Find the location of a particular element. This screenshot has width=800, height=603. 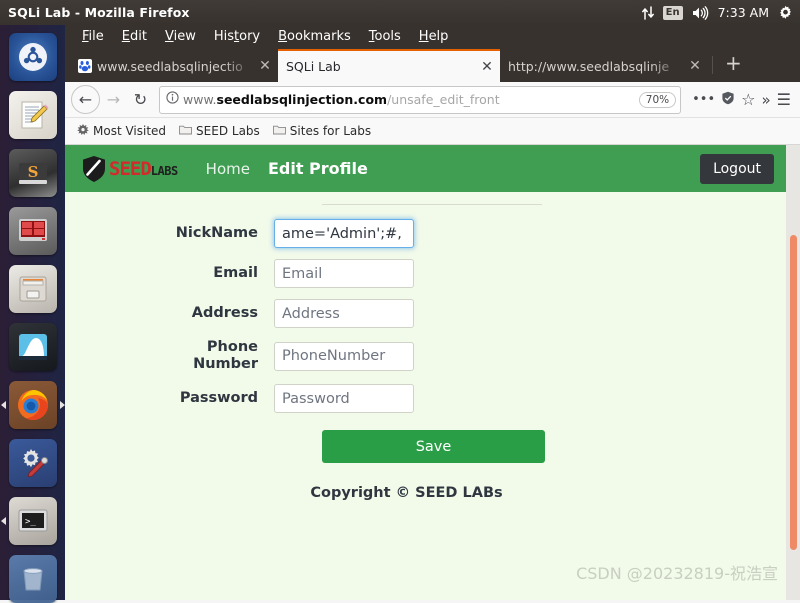

baidu-paw-icon is located at coordinates (85, 66).